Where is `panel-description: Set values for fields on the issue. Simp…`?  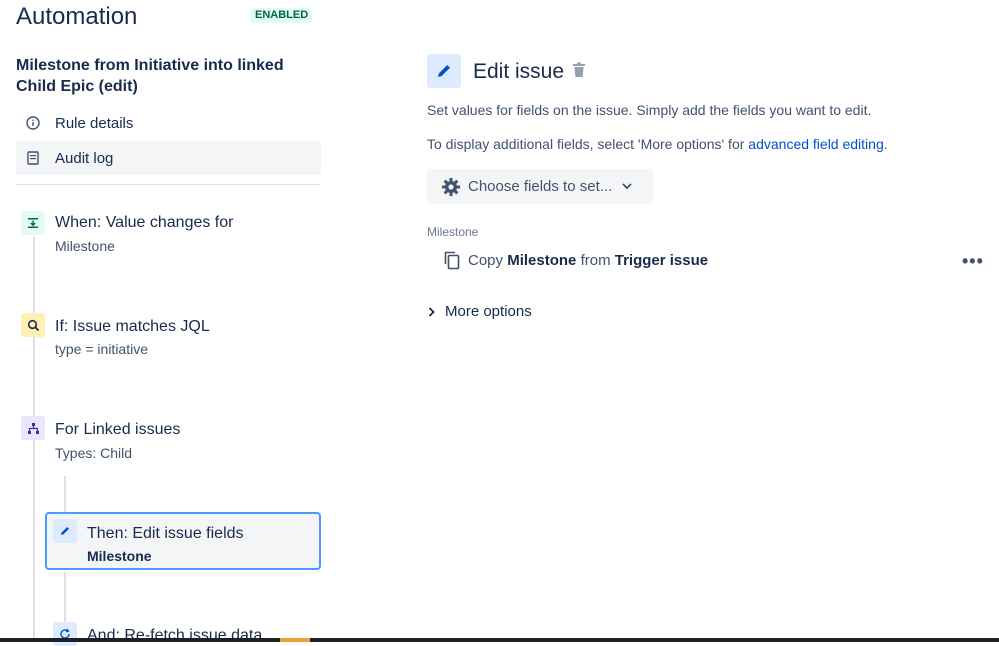 panel-description: Set values for fields on the issue. Simp… is located at coordinates (649, 110).